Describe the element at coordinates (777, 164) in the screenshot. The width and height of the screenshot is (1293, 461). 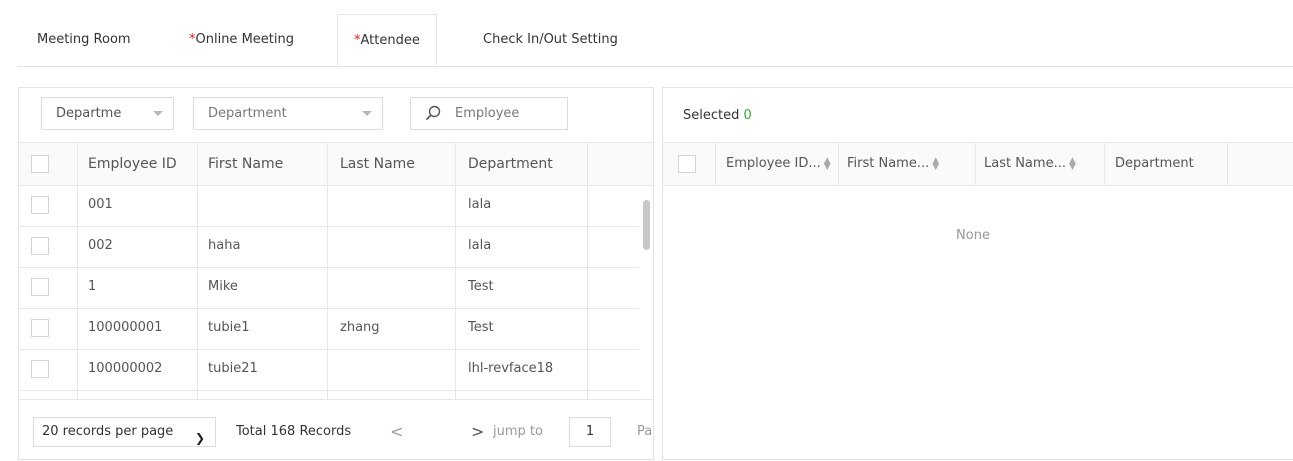
I see `column-employee-id: Employee ID... ▲ ▼` at that location.